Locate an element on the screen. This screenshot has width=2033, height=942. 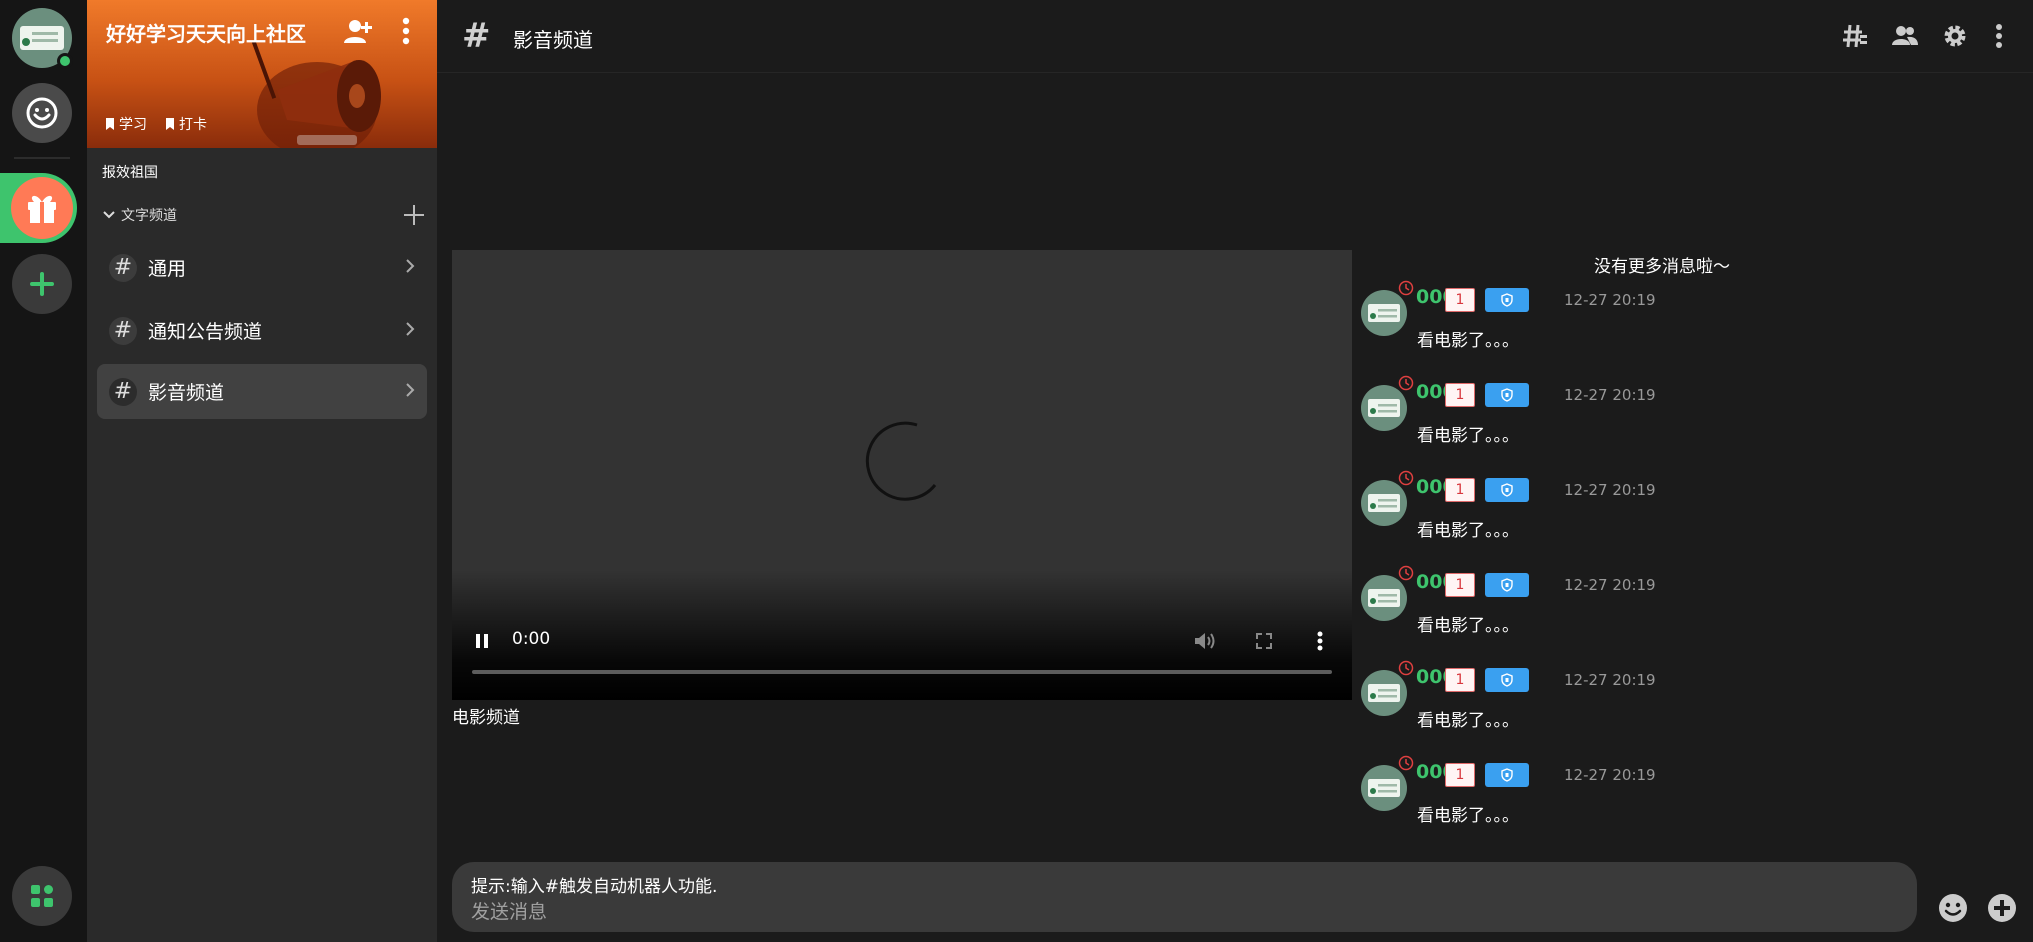
add-server-button is located at coordinates (42, 284).